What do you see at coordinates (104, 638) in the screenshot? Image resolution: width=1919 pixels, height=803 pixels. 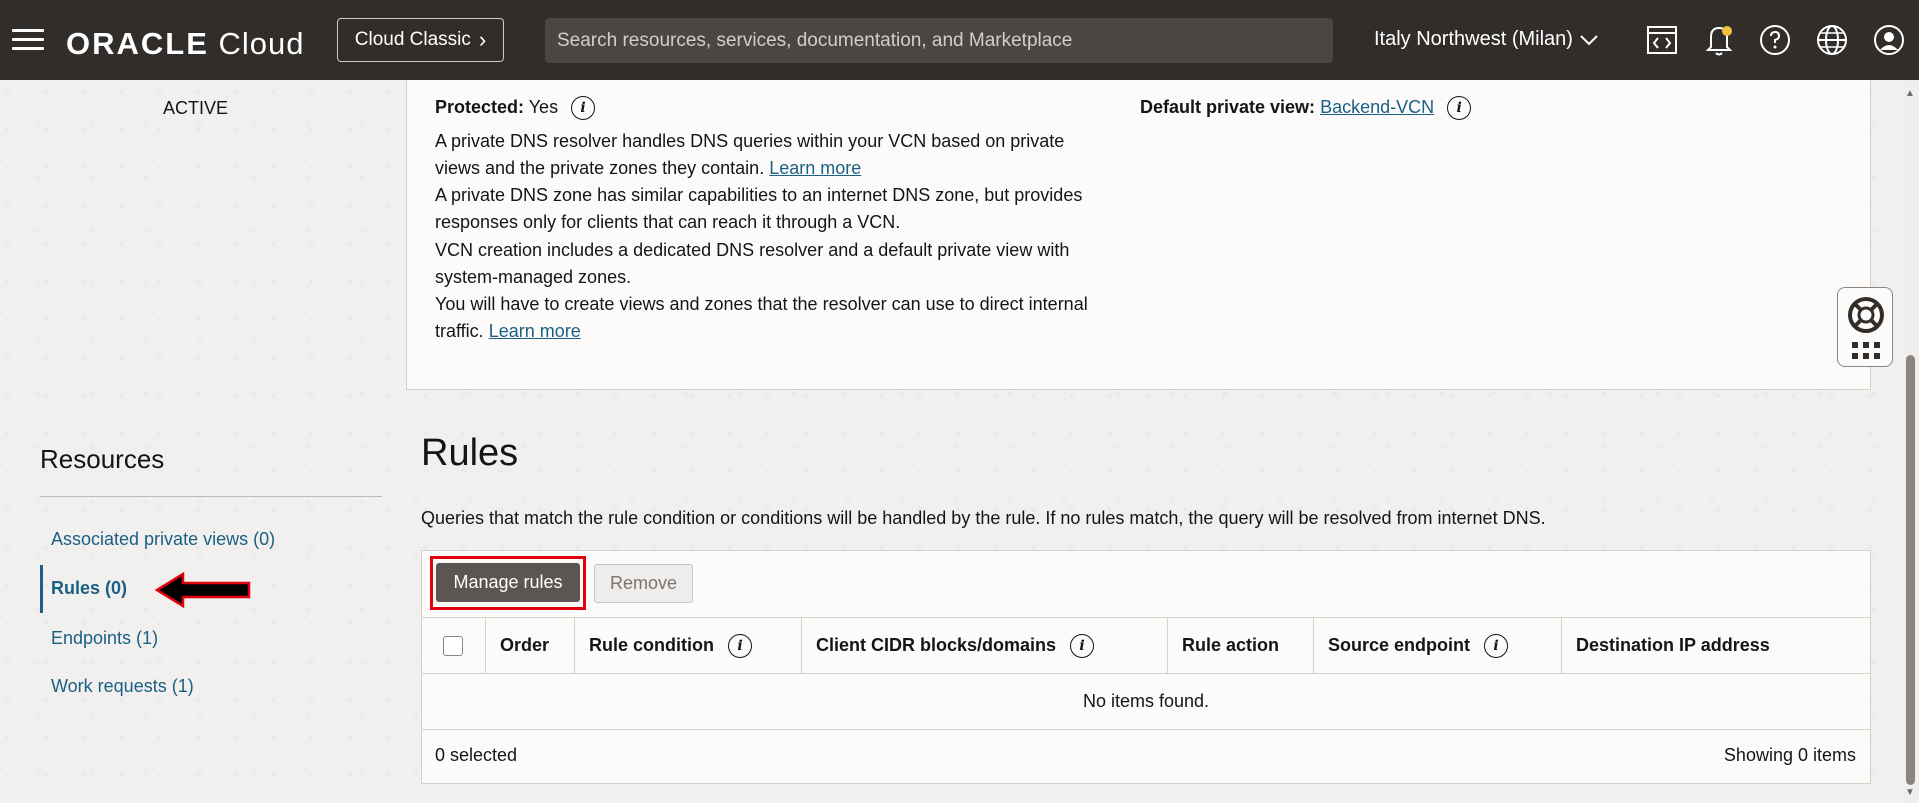 I see `sidebar-item-endpoints: Endpoints (1)` at bounding box center [104, 638].